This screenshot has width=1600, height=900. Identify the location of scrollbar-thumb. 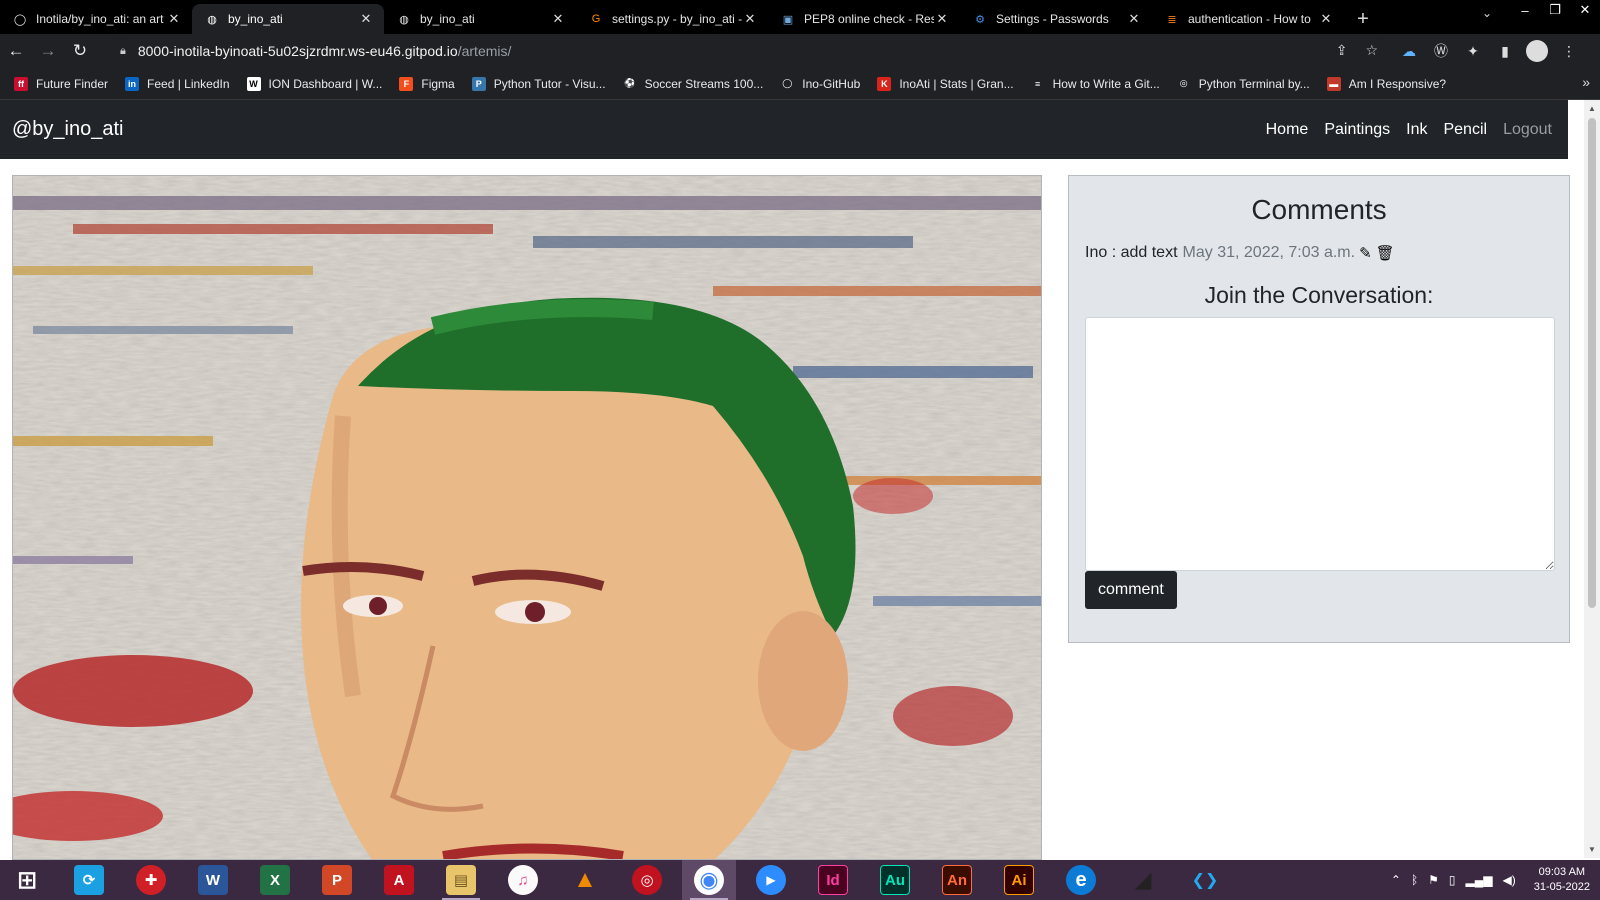
(1592, 363).